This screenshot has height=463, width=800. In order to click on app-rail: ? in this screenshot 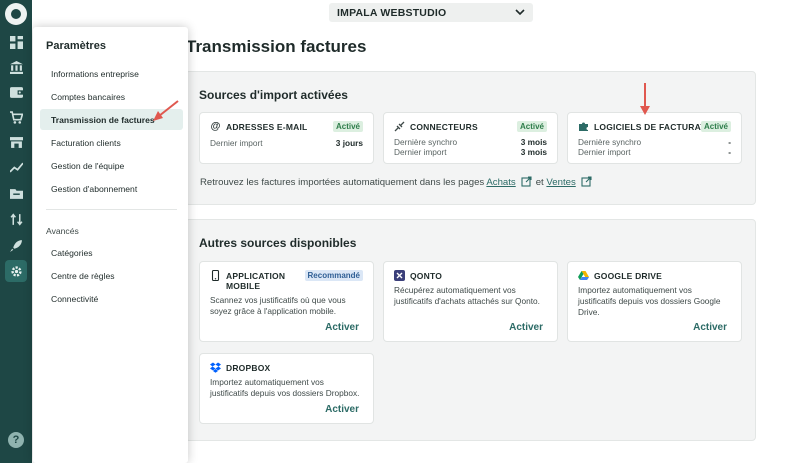, I will do `click(16, 231)`.